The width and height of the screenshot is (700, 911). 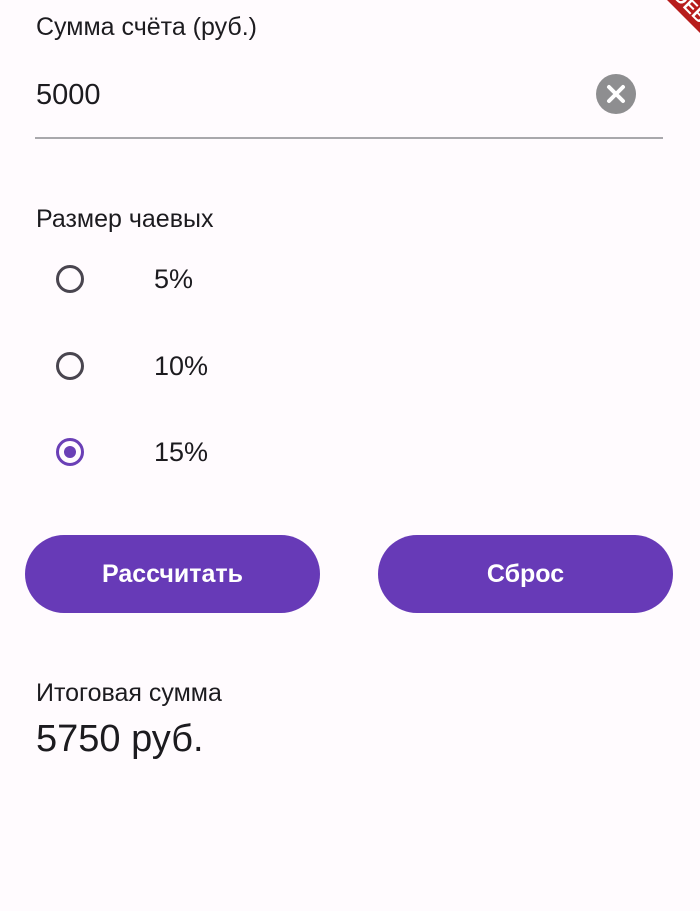 I want to click on tip-option-label: 15%, so click(x=181, y=452).